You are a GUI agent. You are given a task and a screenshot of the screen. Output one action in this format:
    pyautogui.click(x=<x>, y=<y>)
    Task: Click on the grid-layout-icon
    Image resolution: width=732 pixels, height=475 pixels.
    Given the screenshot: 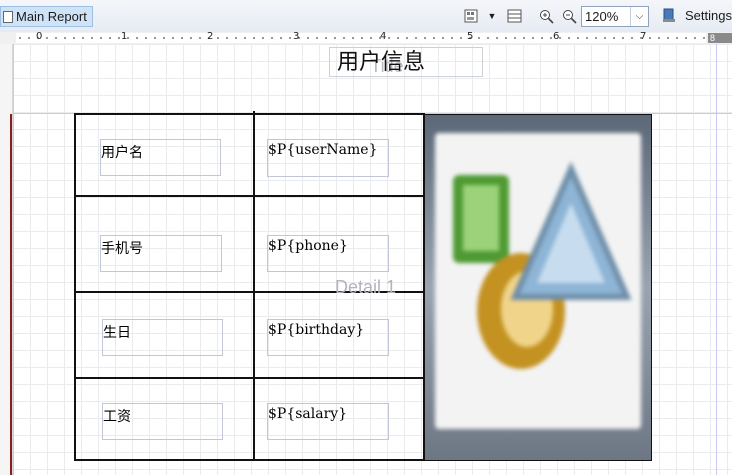 What is the action you would take?
    pyautogui.click(x=514, y=16)
    